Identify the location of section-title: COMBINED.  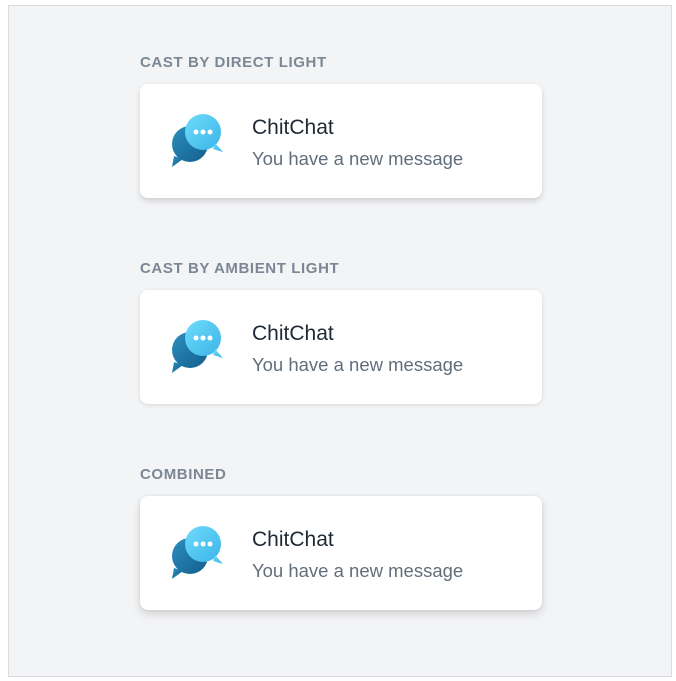
(183, 474).